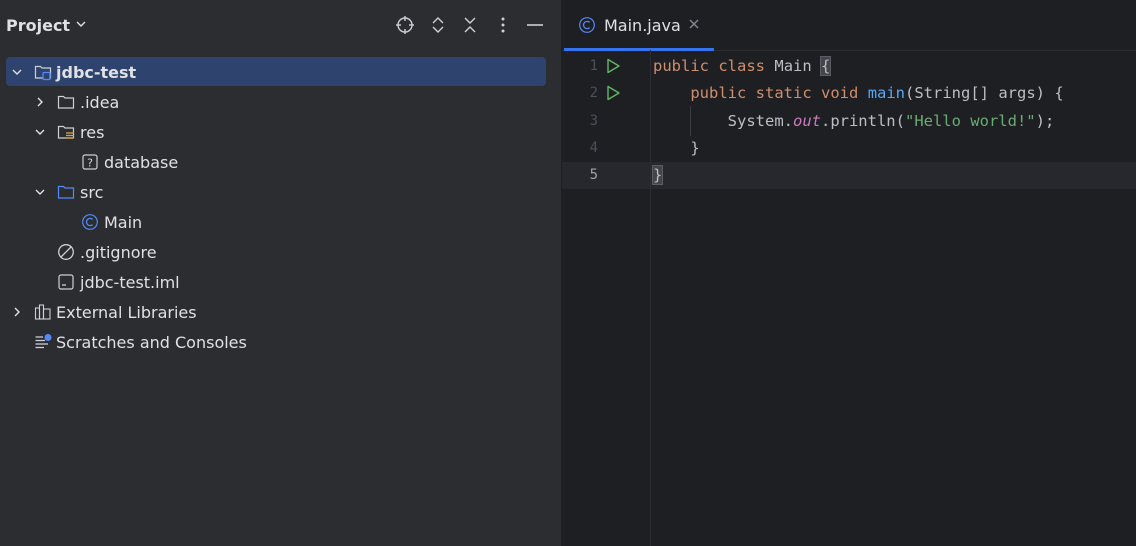  I want to click on method-name: main, so click(886, 93).